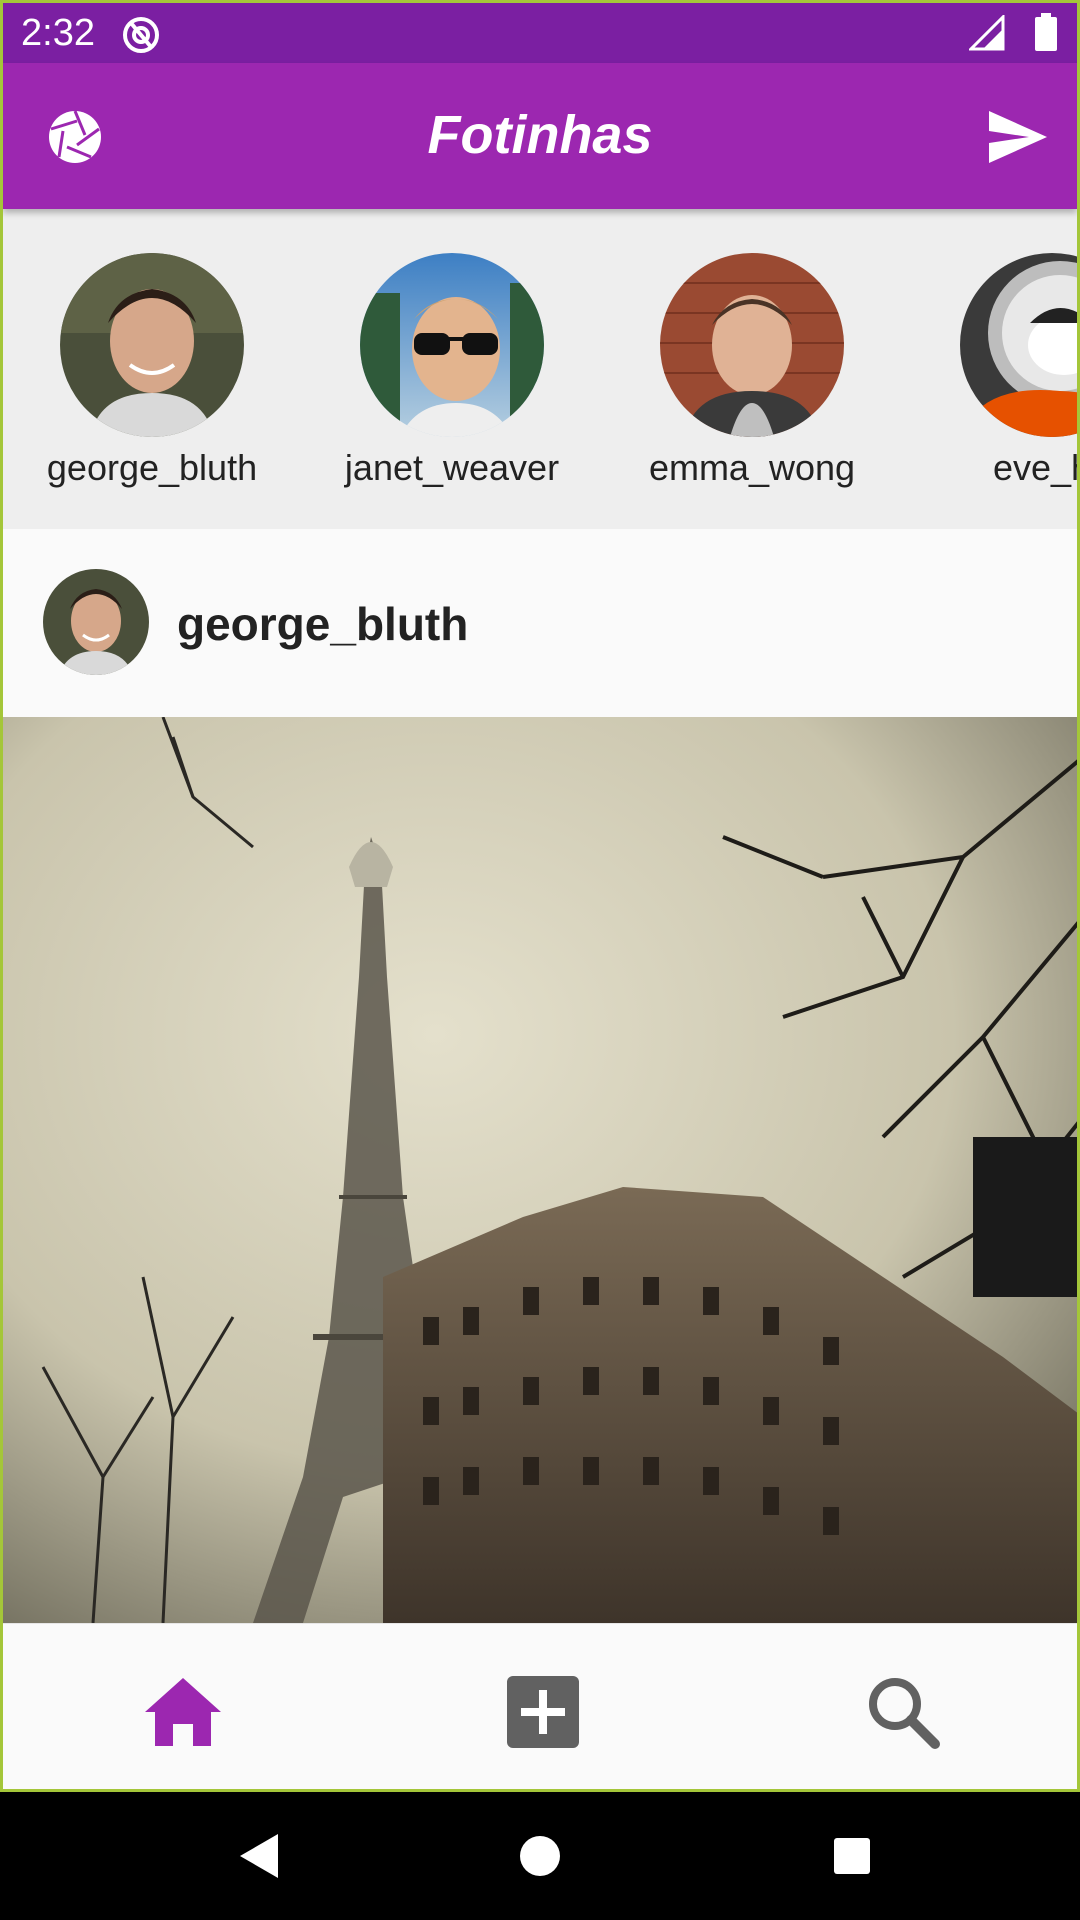 This screenshot has height=1920, width=1080. What do you see at coordinates (540, 33) in the screenshot?
I see `status-bar: 2:32` at bounding box center [540, 33].